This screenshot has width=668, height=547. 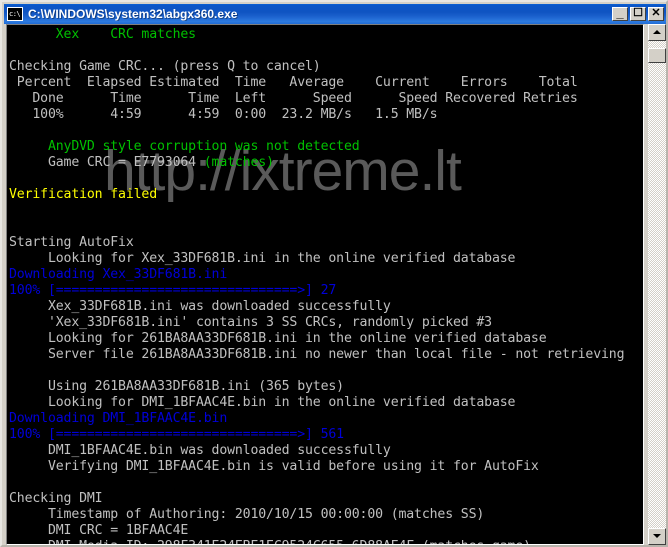 I want to click on scroll-down-arrow-icon, so click(x=657, y=536).